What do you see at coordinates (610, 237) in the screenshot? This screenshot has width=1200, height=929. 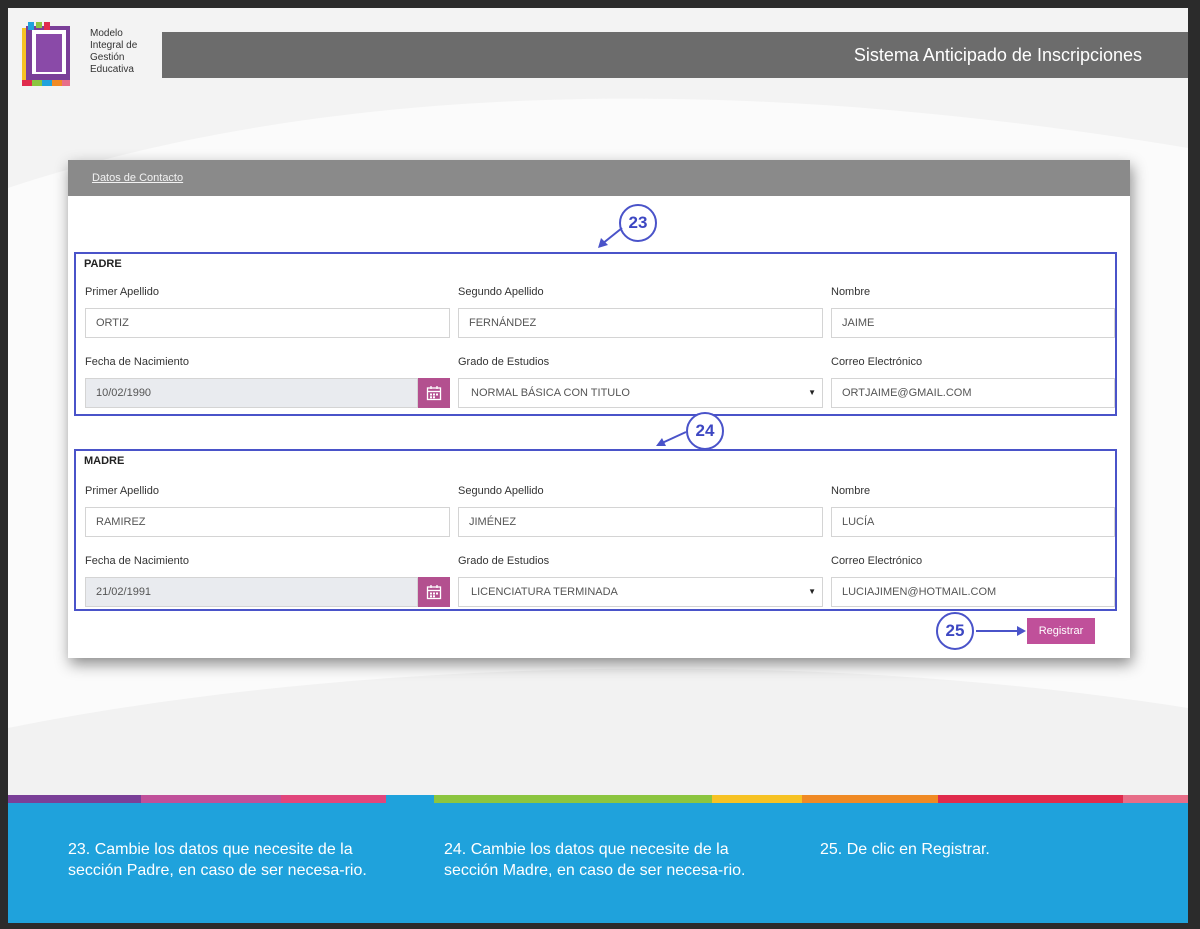 I see `arrow-23-icon` at bounding box center [610, 237].